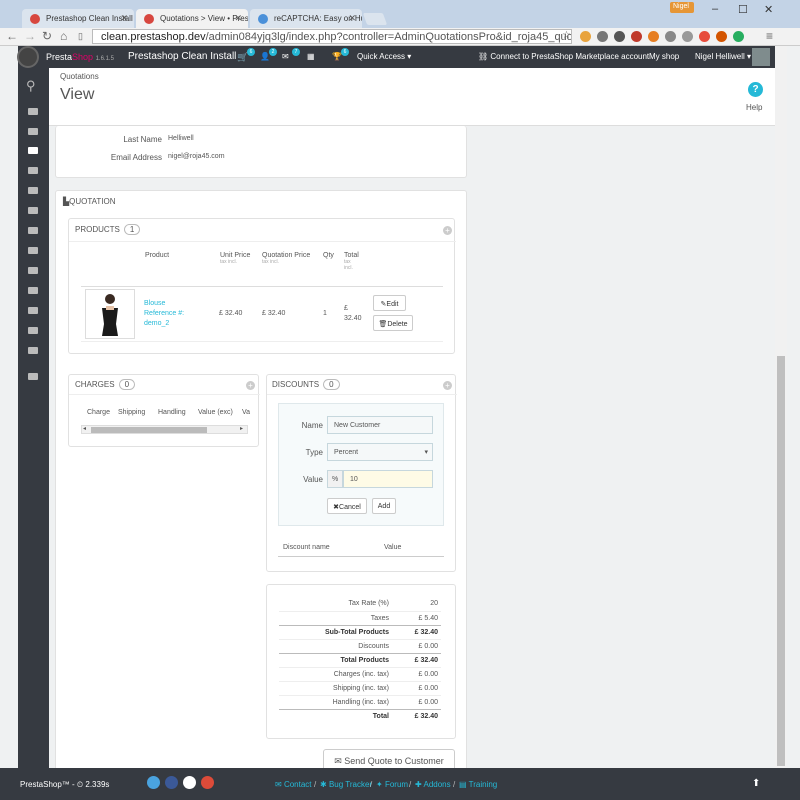  I want to click on add-discount-button: Add, so click(384, 506).